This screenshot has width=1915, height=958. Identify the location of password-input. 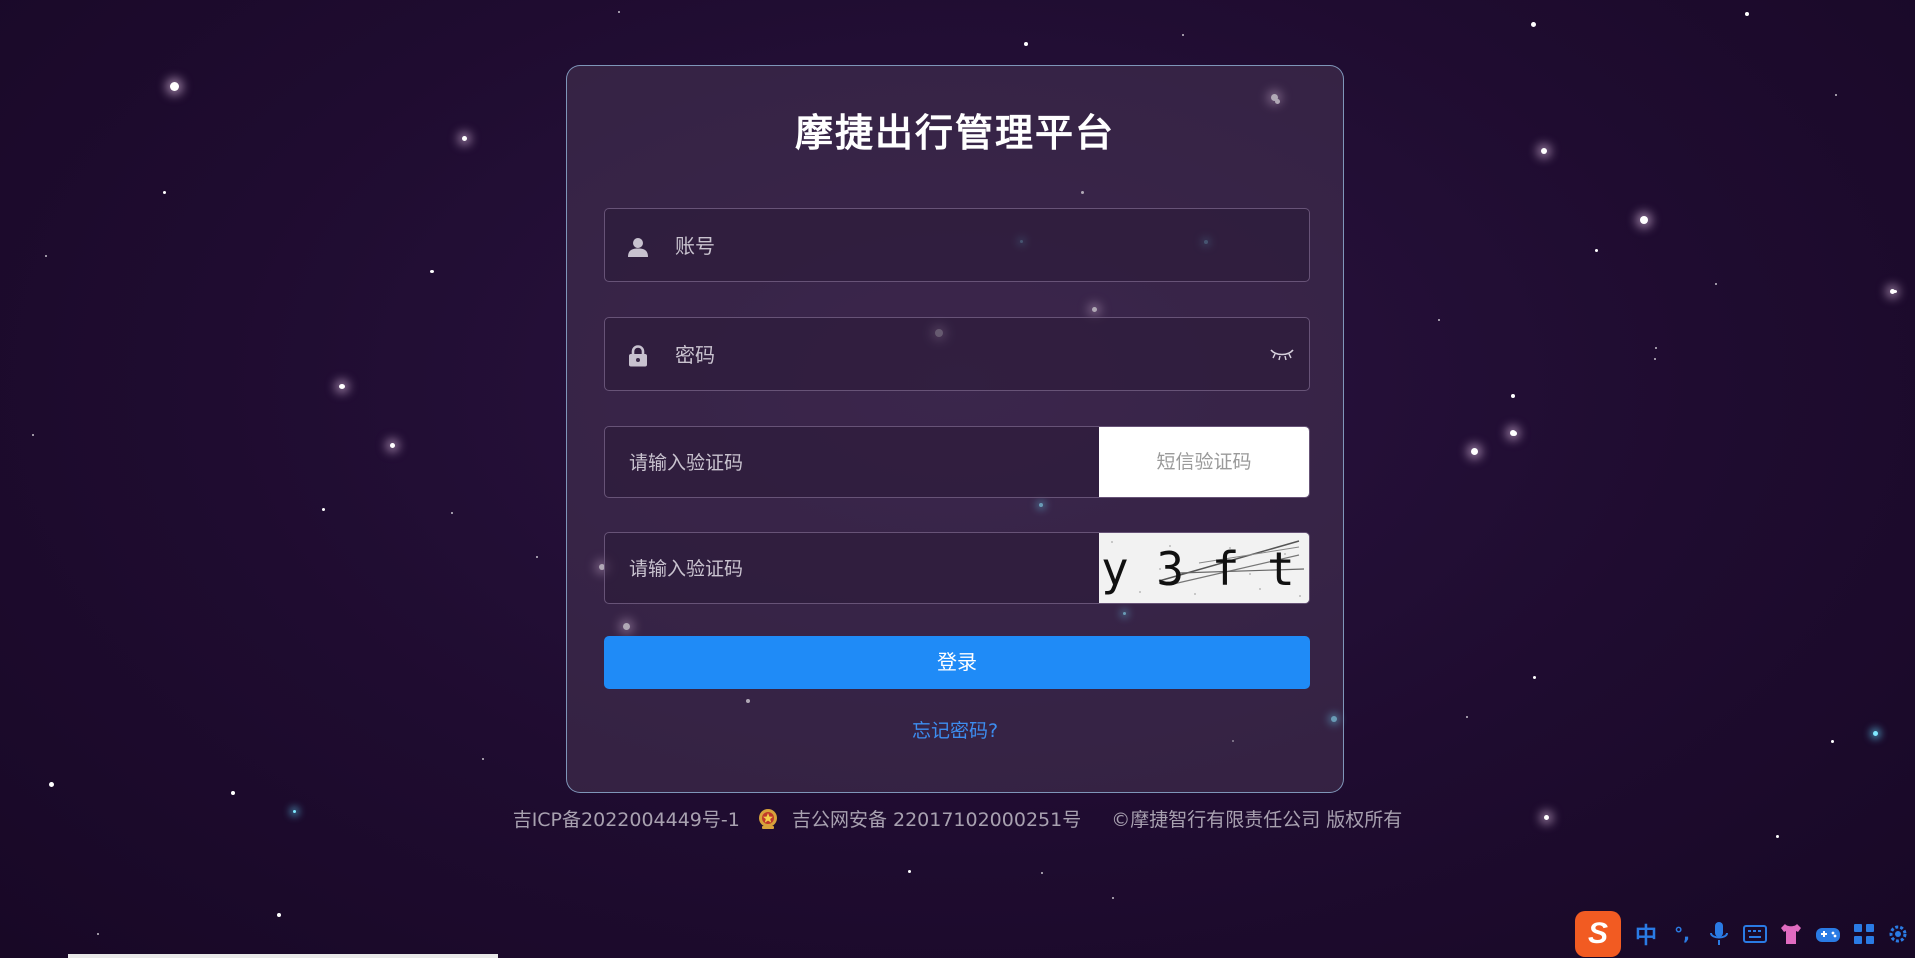
(955, 355).